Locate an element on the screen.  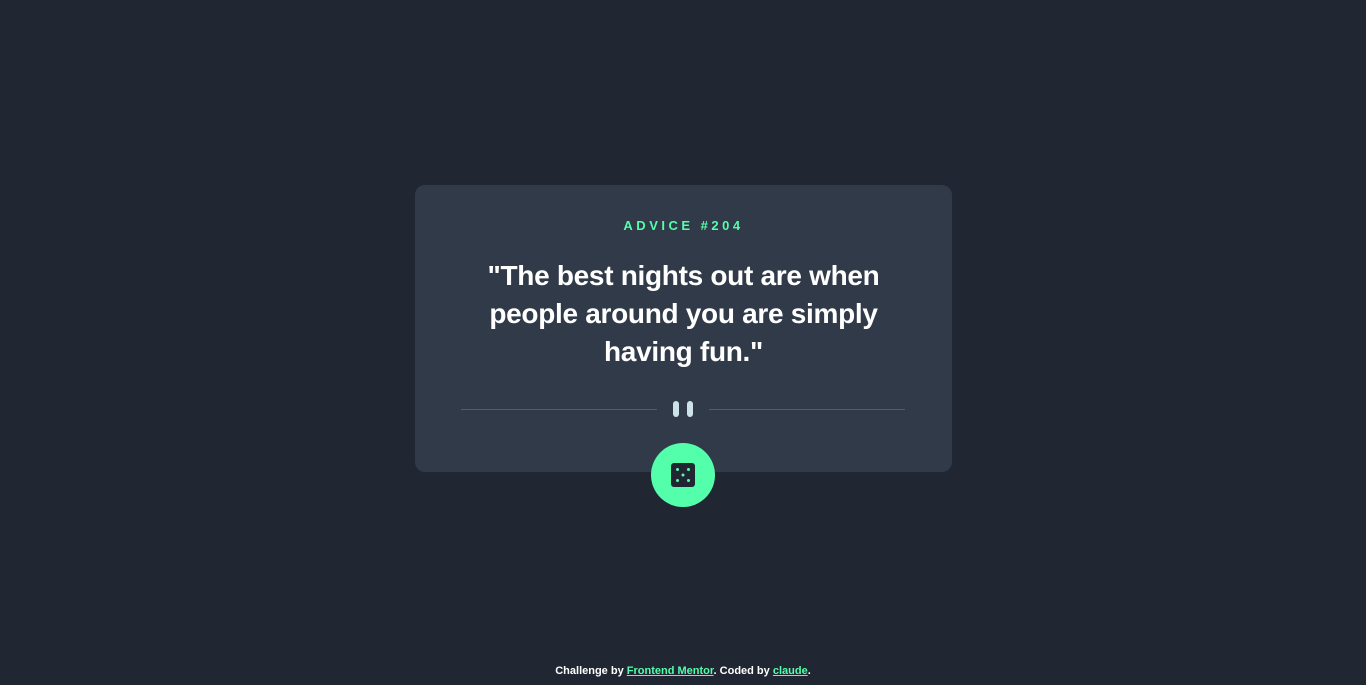
pause-quote-icon is located at coordinates (683, 409).